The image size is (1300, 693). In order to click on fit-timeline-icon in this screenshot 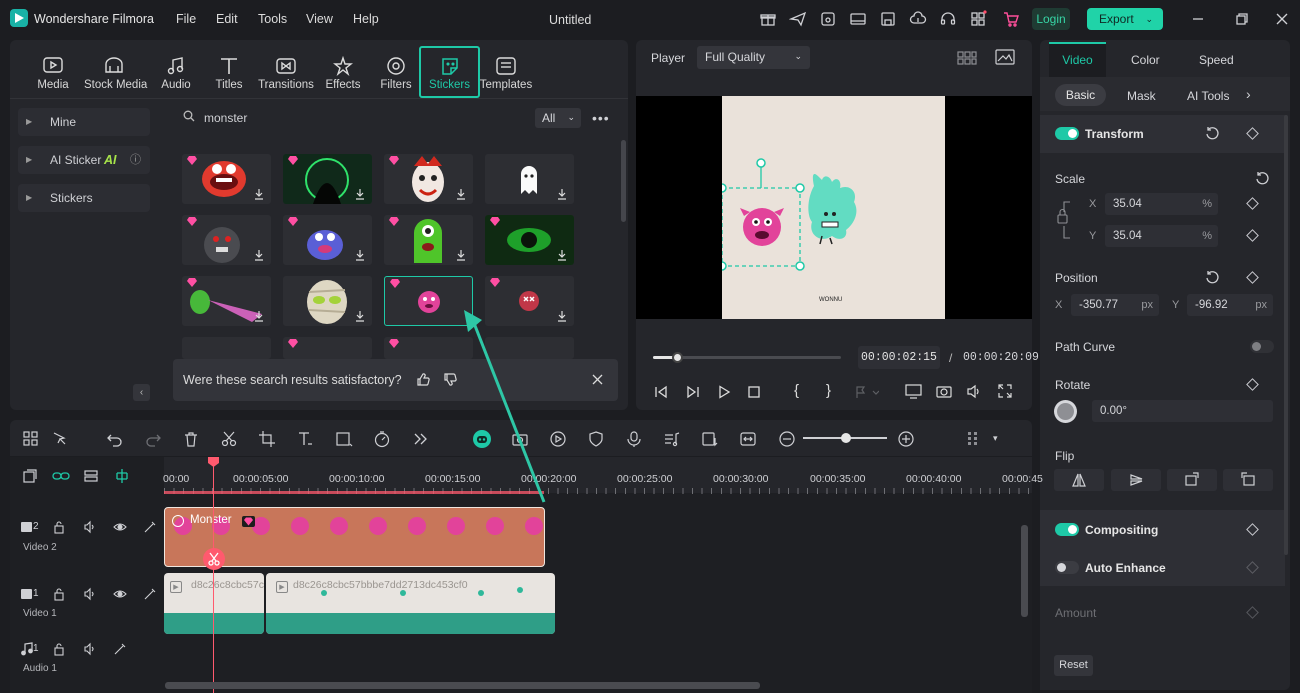, I will do `click(748, 439)`.